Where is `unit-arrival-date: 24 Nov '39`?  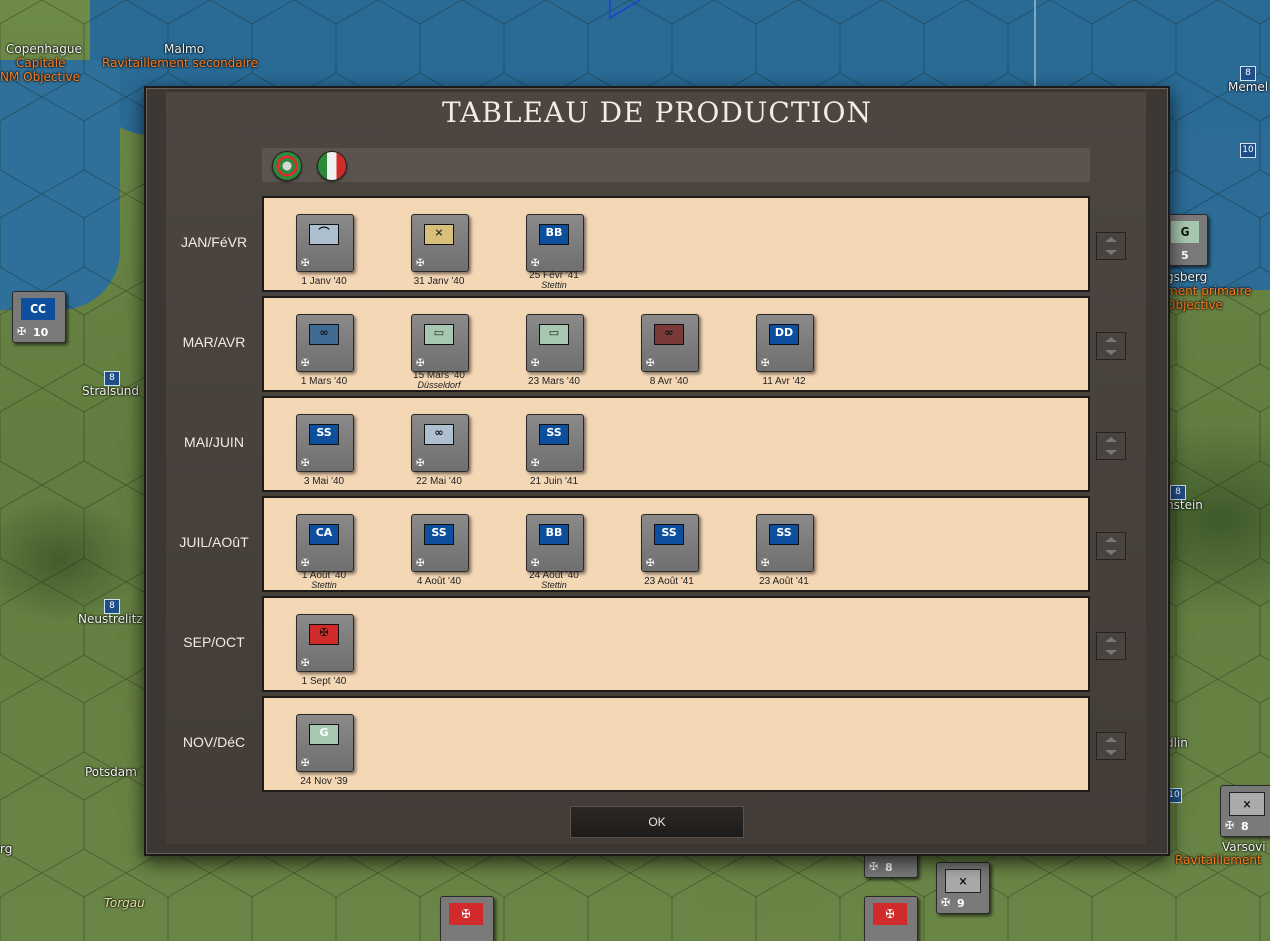 unit-arrival-date: 24 Nov '39 is located at coordinates (324, 781).